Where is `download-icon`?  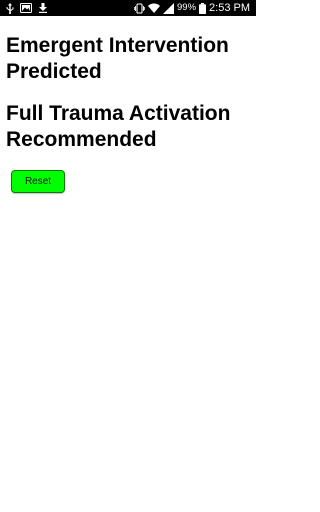
download-icon is located at coordinates (43, 8).